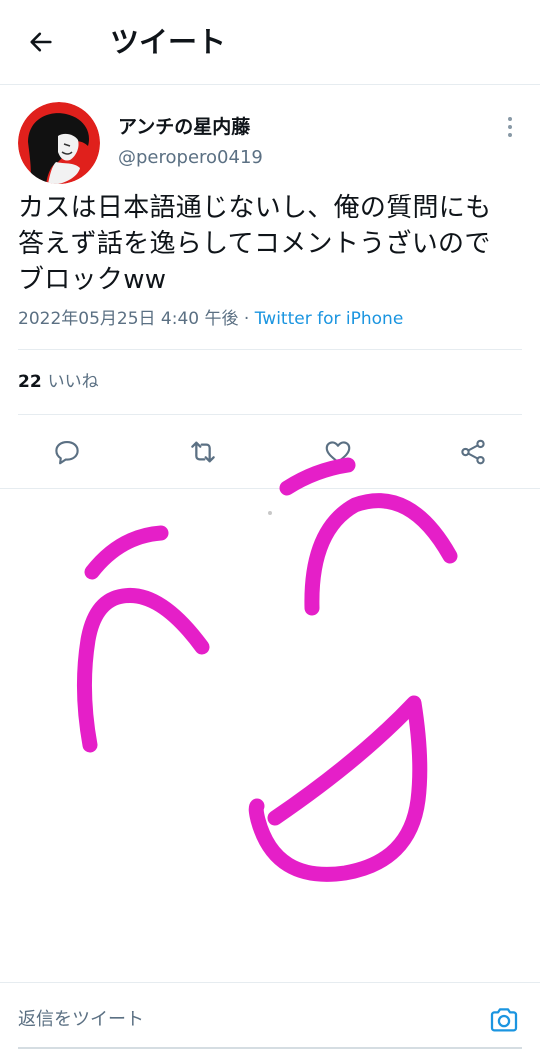 Image resolution: width=540 pixels, height=1057 pixels. I want to click on drawing-dot, so click(270, 513).